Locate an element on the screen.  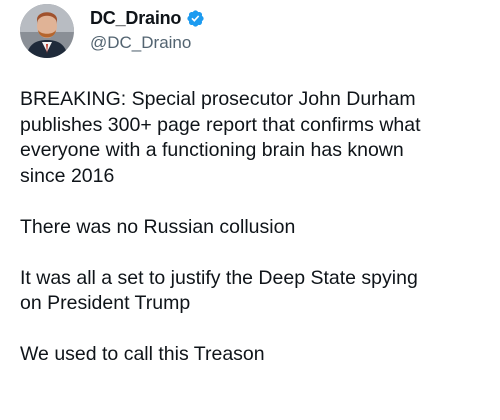
avatar is located at coordinates (47, 31).